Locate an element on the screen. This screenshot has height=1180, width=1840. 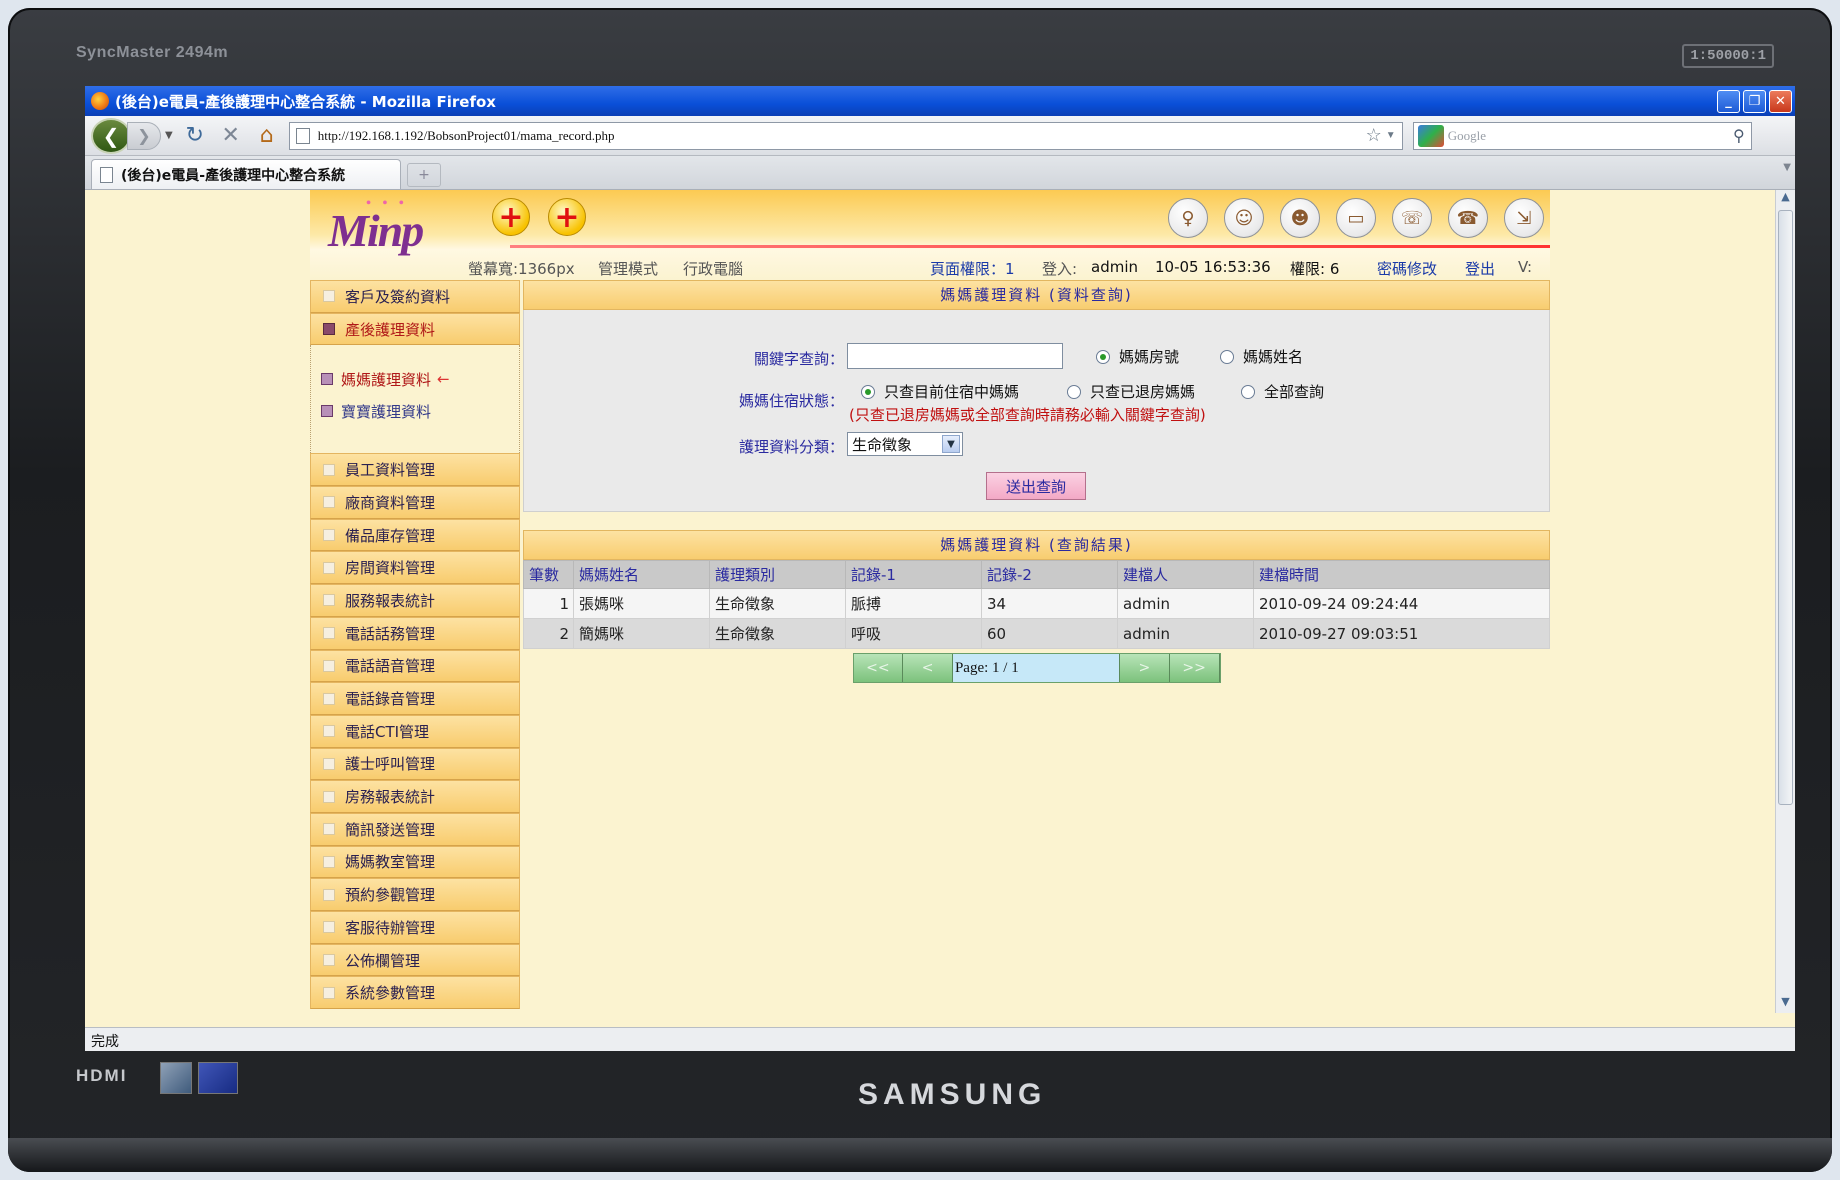
sidebar-item: 電話錄音管理 is located at coordinates (415, 698).